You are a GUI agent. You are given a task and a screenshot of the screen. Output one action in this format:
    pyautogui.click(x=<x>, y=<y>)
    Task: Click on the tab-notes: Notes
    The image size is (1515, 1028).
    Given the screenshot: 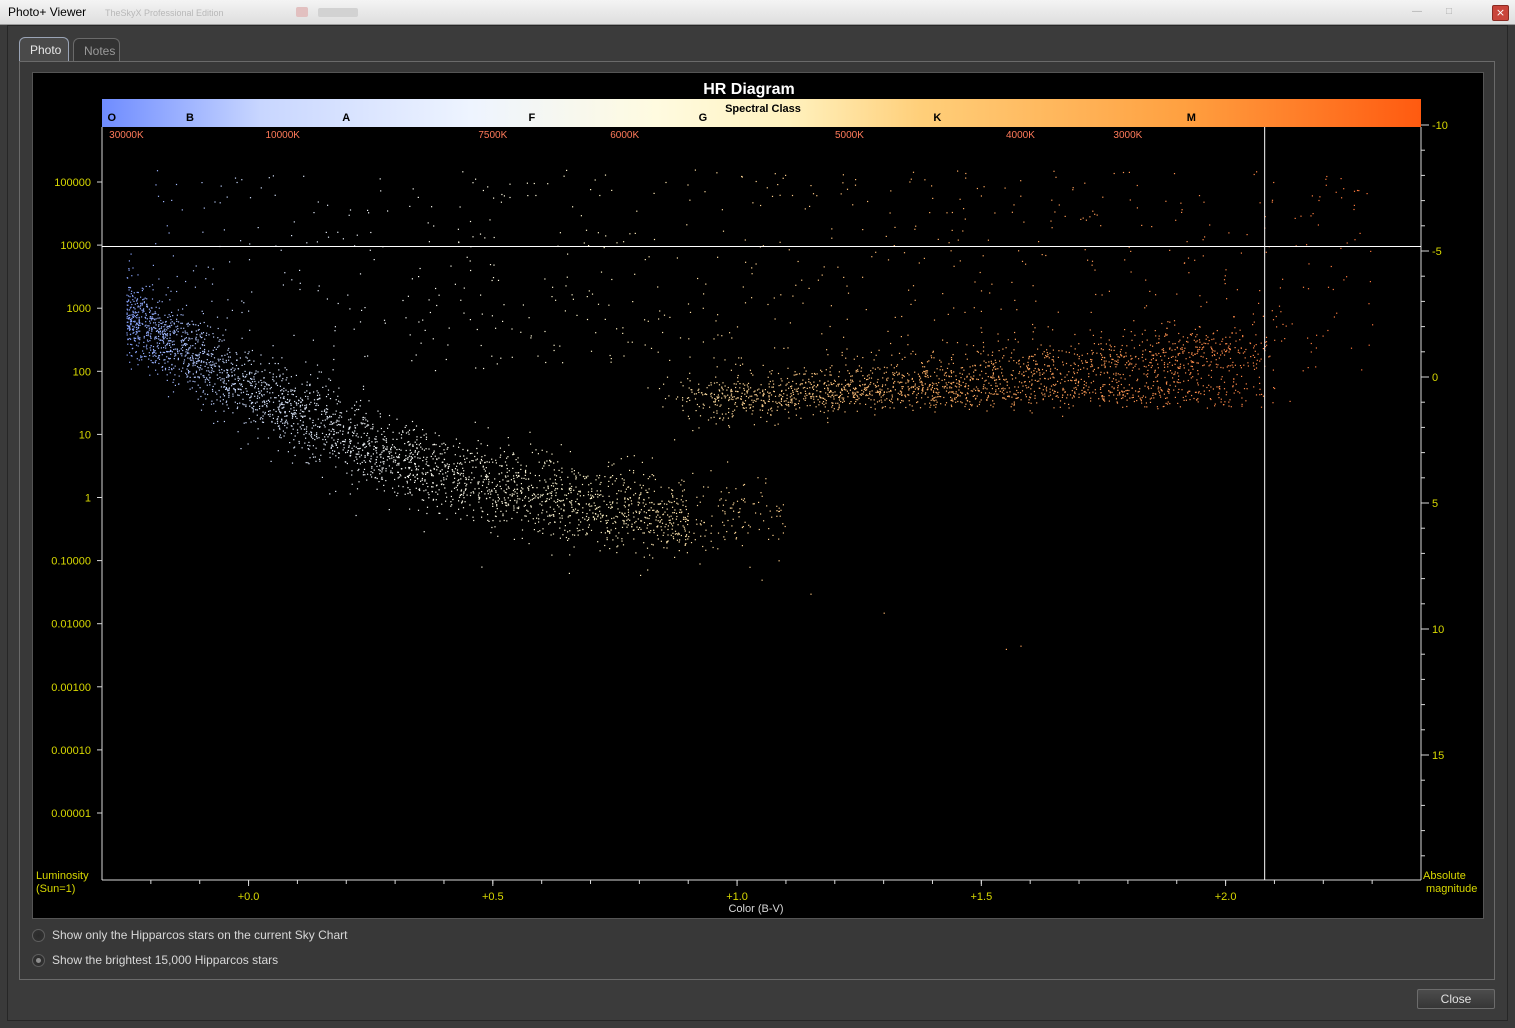 What is the action you would take?
    pyautogui.click(x=96, y=50)
    